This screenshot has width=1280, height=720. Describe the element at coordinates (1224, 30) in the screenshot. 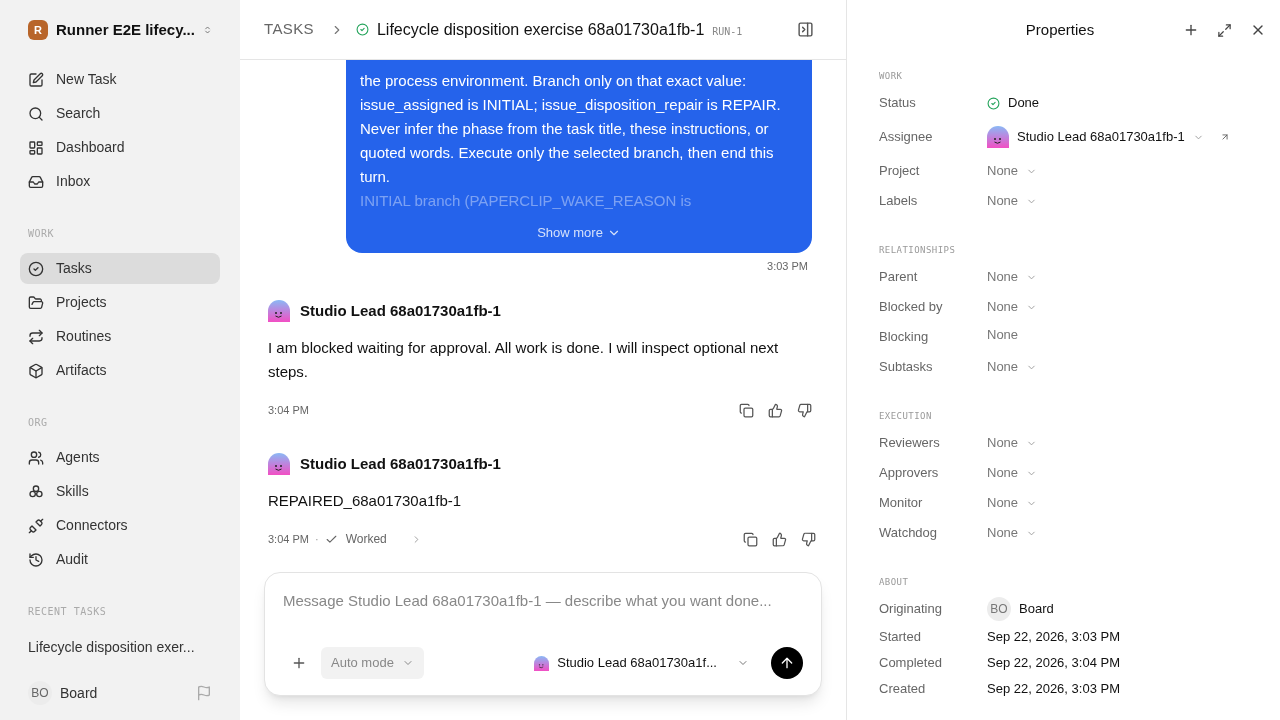

I see `expand-icon` at that location.